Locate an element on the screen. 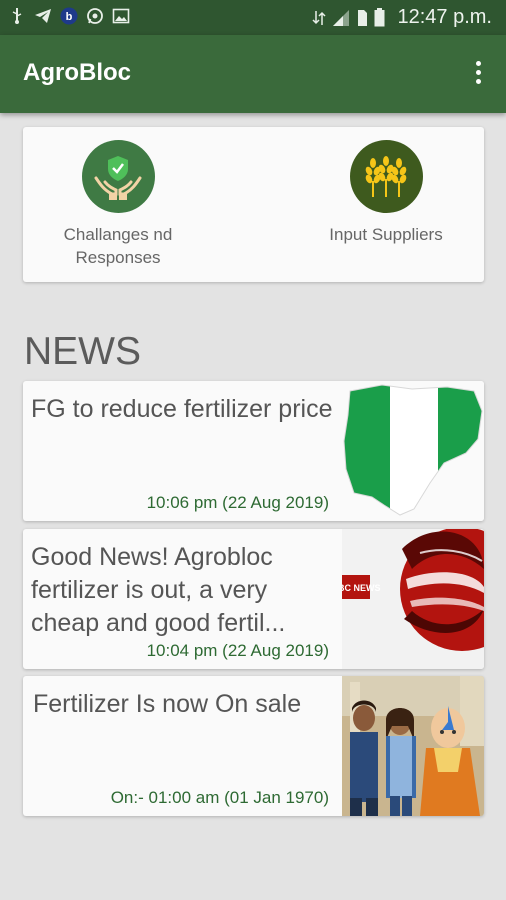 The image size is (506, 900). category-challenges: Challanges nd Responses is located at coordinates (118, 204).